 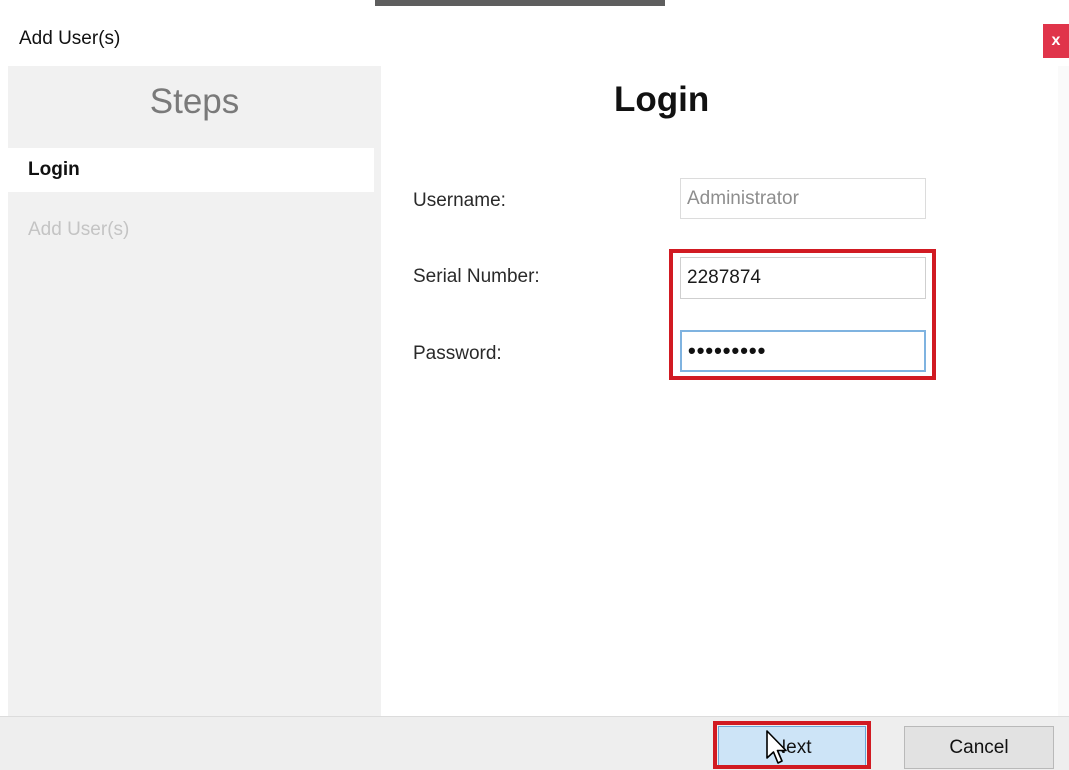 I want to click on content-right-edge, so click(x=1063, y=391).